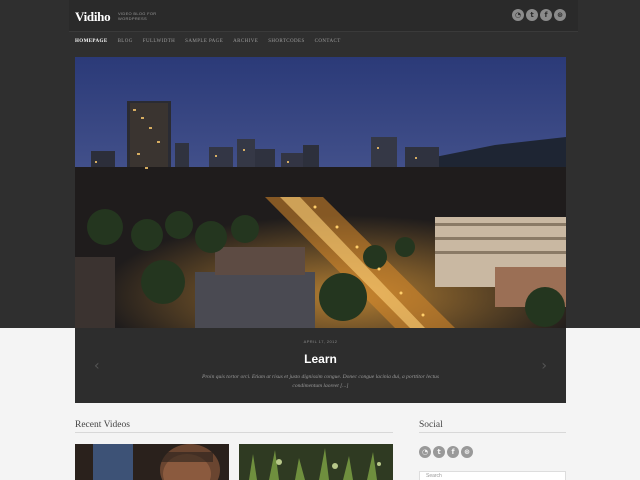  I want to click on nav-item-fullwidth: Fullwidth, so click(159, 41).